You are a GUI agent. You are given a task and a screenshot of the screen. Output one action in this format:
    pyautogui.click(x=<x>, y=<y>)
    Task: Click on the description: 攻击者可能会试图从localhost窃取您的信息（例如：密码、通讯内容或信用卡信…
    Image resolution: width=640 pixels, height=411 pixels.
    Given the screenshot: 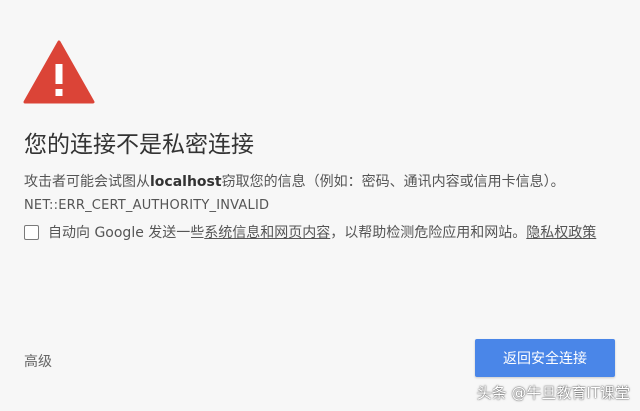 What is the action you would take?
    pyautogui.click(x=294, y=181)
    